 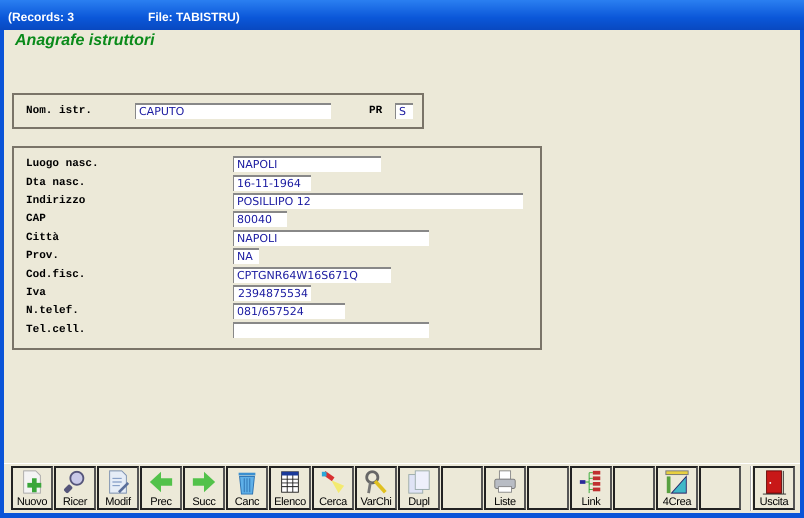 I want to click on field-label: Tel.cell., so click(x=56, y=330).